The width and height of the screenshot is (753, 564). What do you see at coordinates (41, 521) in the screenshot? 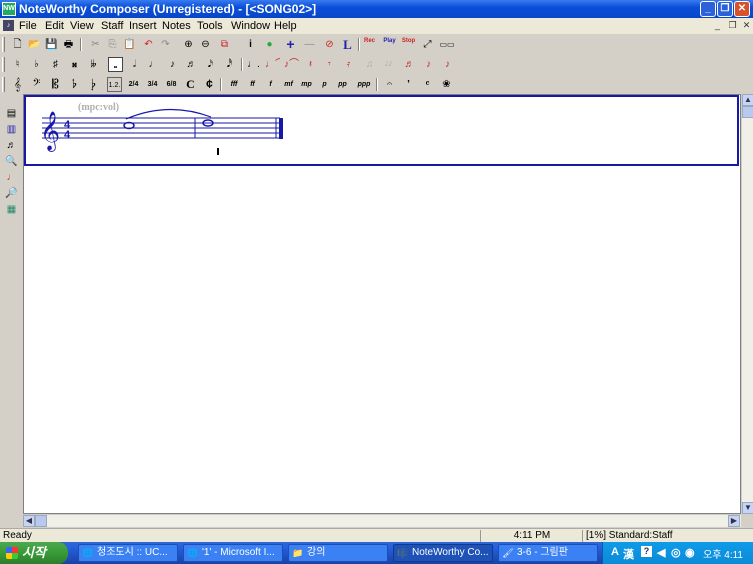
I see `scroll-thumb-horizontal` at bounding box center [41, 521].